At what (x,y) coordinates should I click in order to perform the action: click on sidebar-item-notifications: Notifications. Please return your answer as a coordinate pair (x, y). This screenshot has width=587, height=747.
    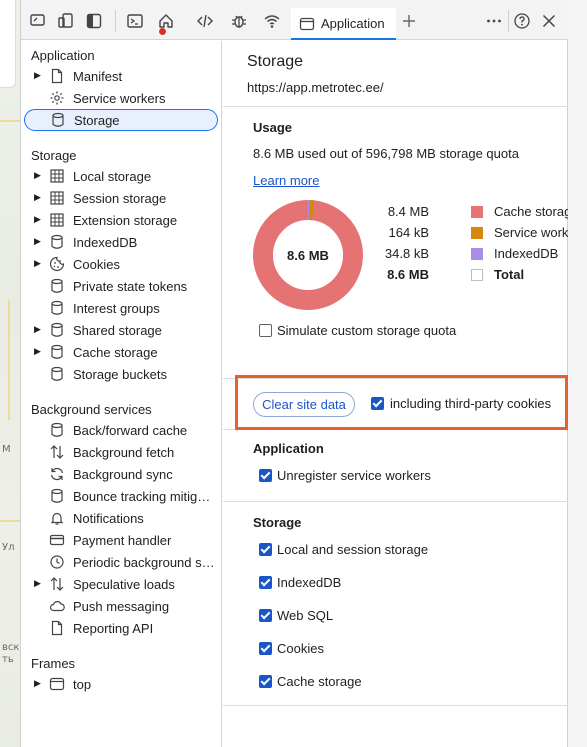
    Looking at the image, I should click on (121, 518).